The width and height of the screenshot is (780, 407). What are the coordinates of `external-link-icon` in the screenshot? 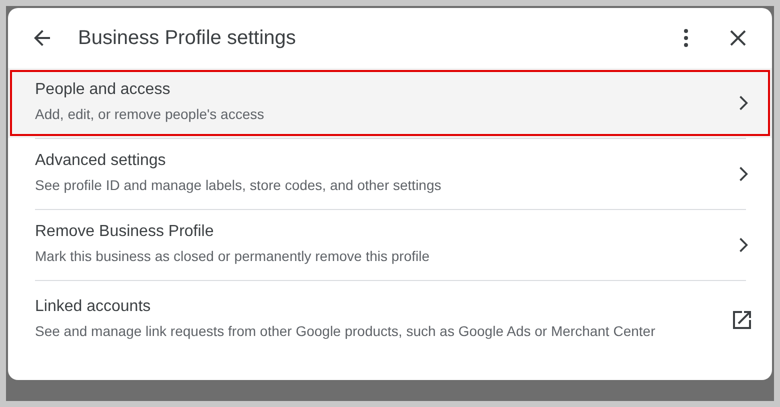 It's located at (742, 320).